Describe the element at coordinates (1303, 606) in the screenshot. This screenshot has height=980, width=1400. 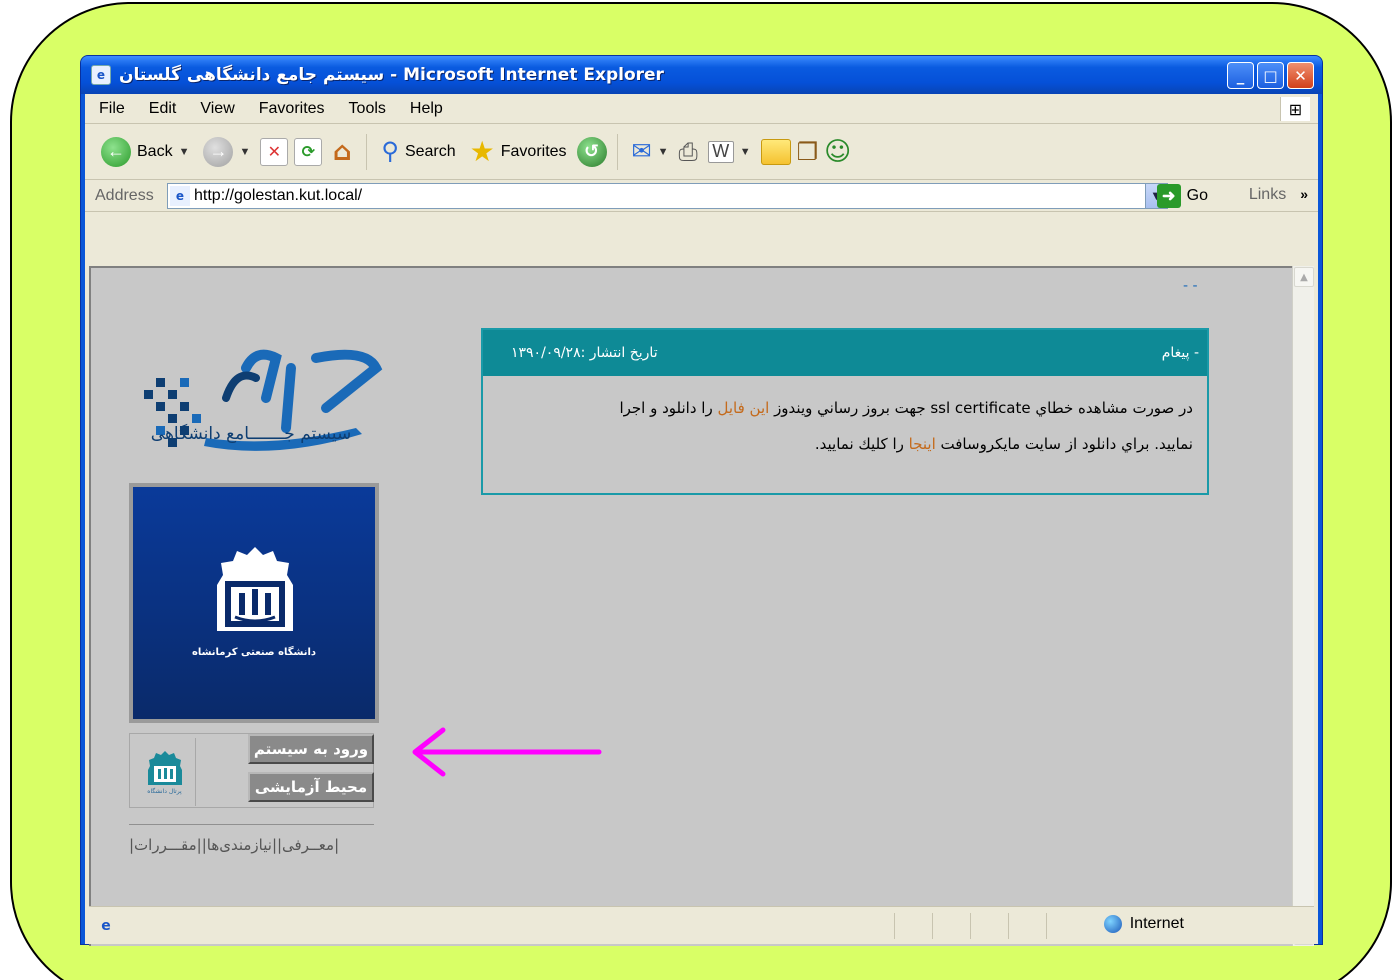
I see `vertical-scrollbar: ▲ ▼` at that location.